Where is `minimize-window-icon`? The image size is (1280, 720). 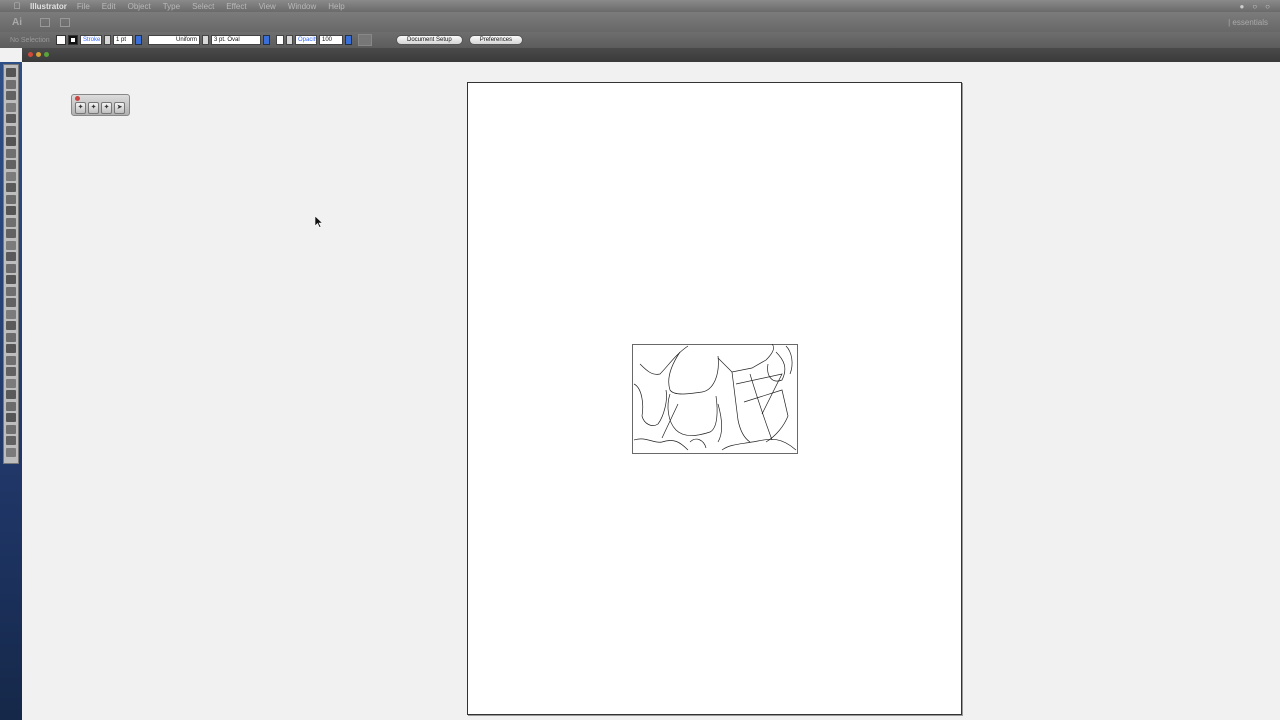
minimize-window-icon is located at coordinates (38, 54).